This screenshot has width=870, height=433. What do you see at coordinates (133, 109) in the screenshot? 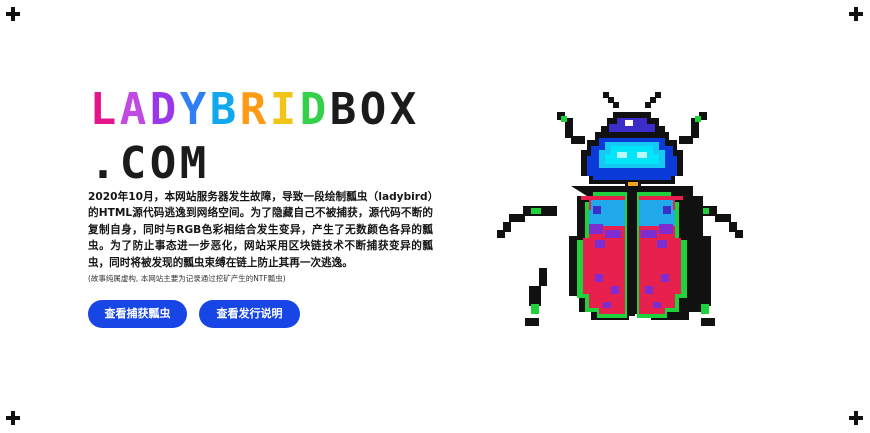
I see `logo-letter: A` at bounding box center [133, 109].